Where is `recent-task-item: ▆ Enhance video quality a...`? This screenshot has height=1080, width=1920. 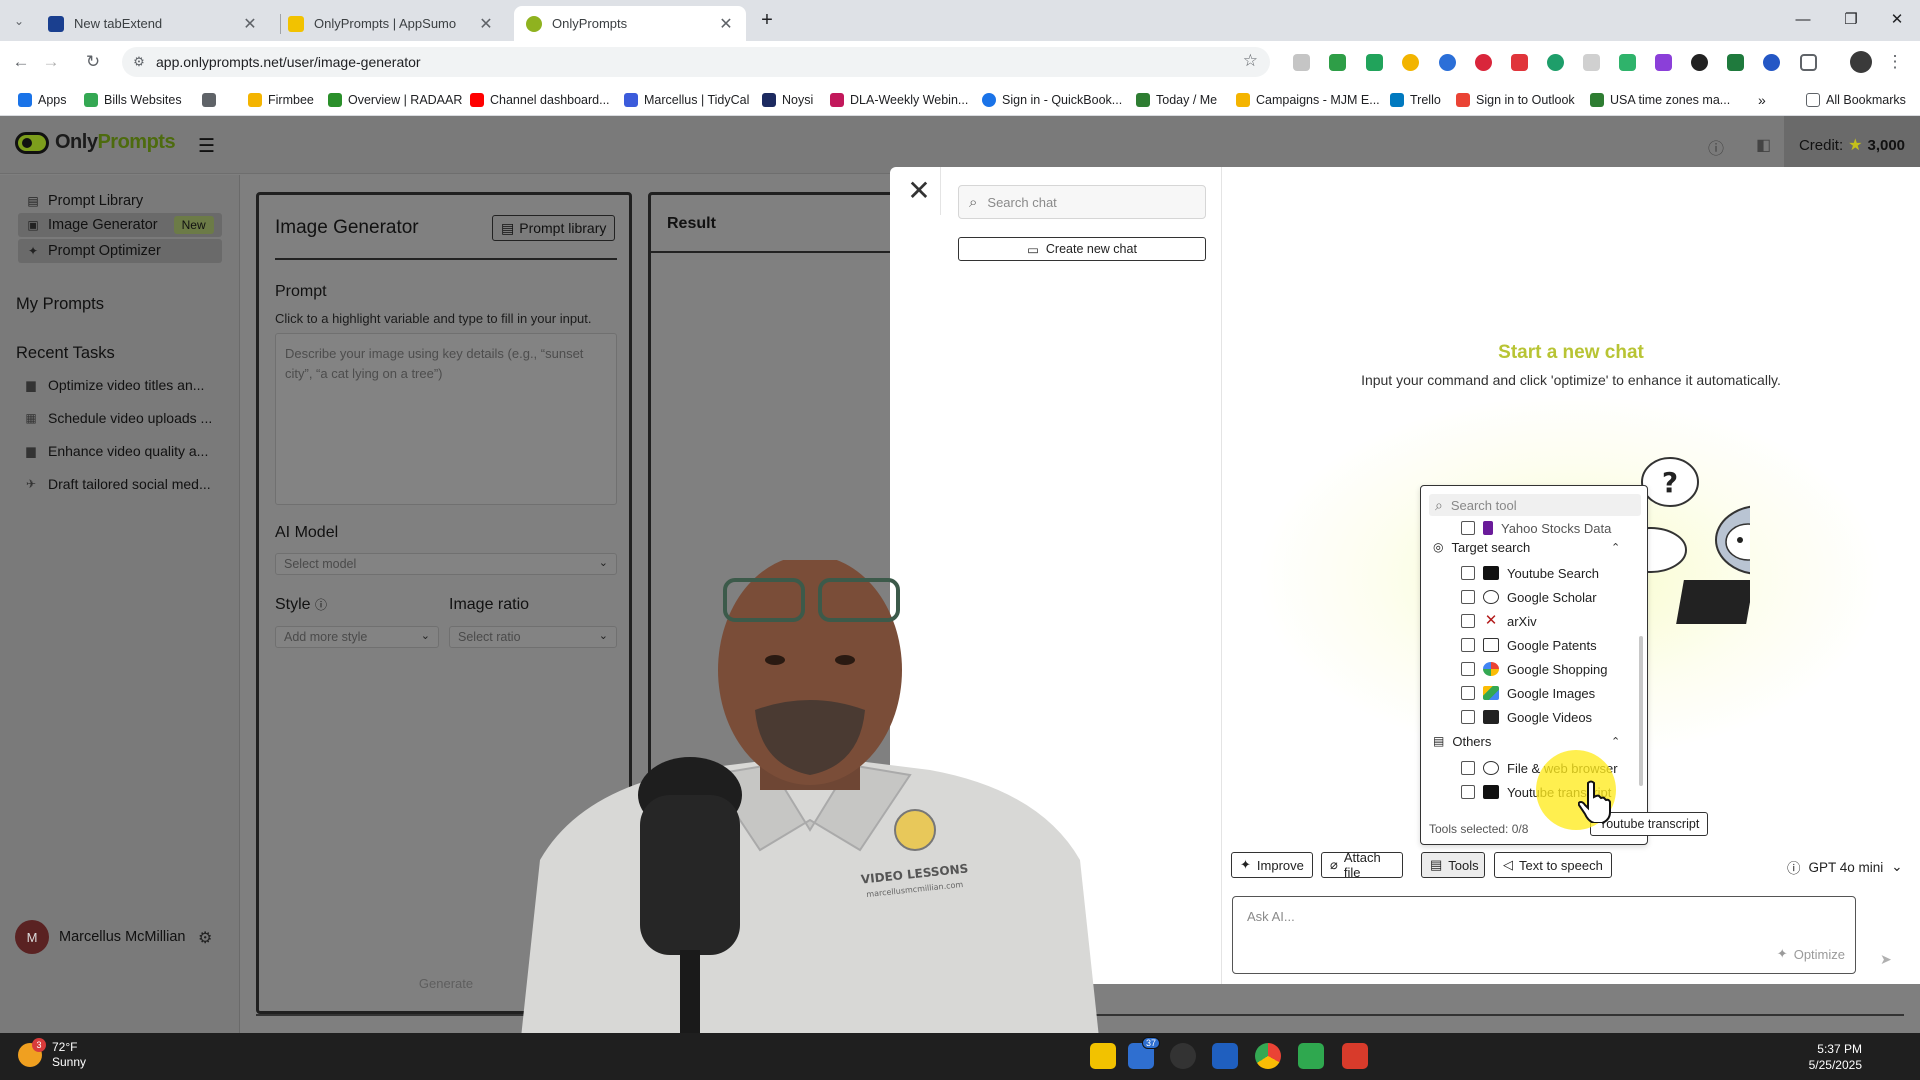 recent-task-item: ▆ Enhance video quality a... is located at coordinates (124, 451).